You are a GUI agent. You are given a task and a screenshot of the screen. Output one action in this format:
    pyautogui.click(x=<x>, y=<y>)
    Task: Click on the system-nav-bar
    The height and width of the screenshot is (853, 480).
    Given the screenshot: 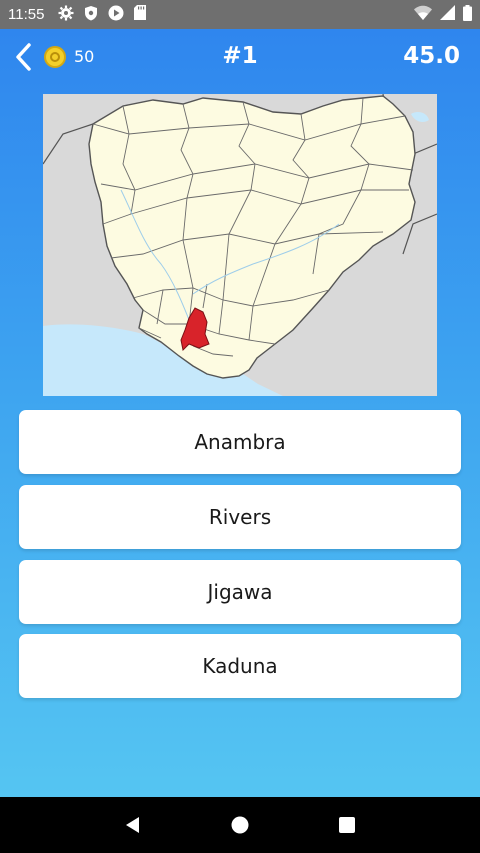 What is the action you would take?
    pyautogui.click(x=240, y=825)
    